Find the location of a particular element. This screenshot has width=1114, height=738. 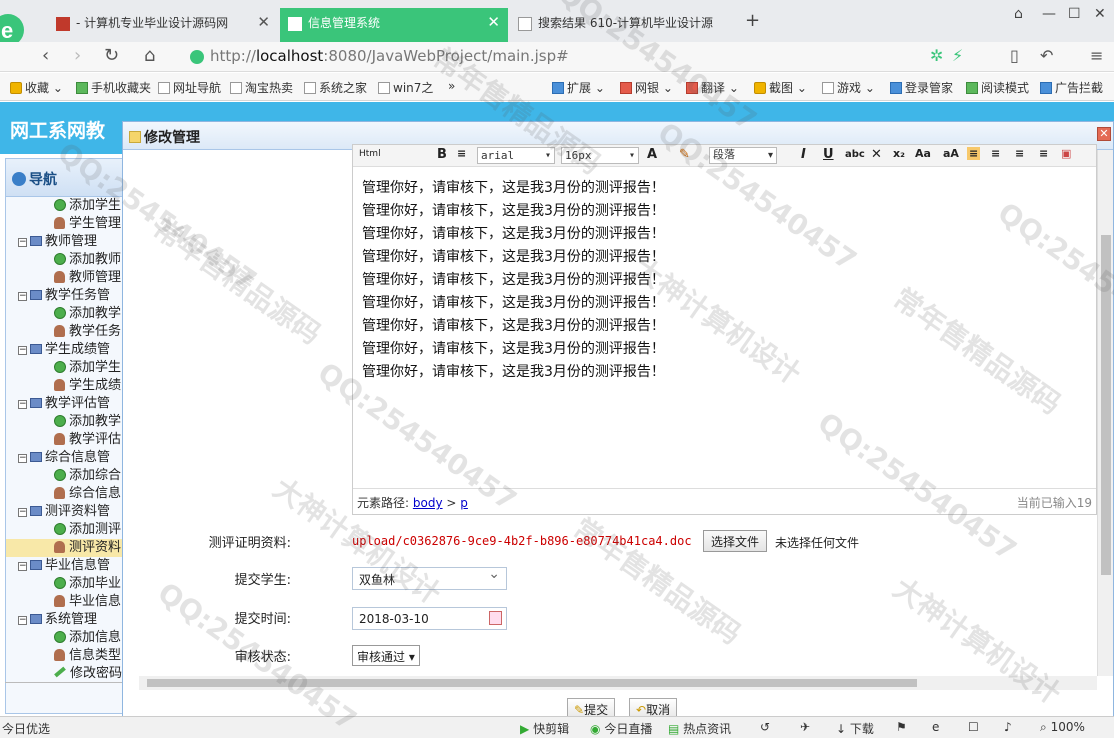

bookmark-mobile: 手机收藏夹 is located at coordinates (113, 87).